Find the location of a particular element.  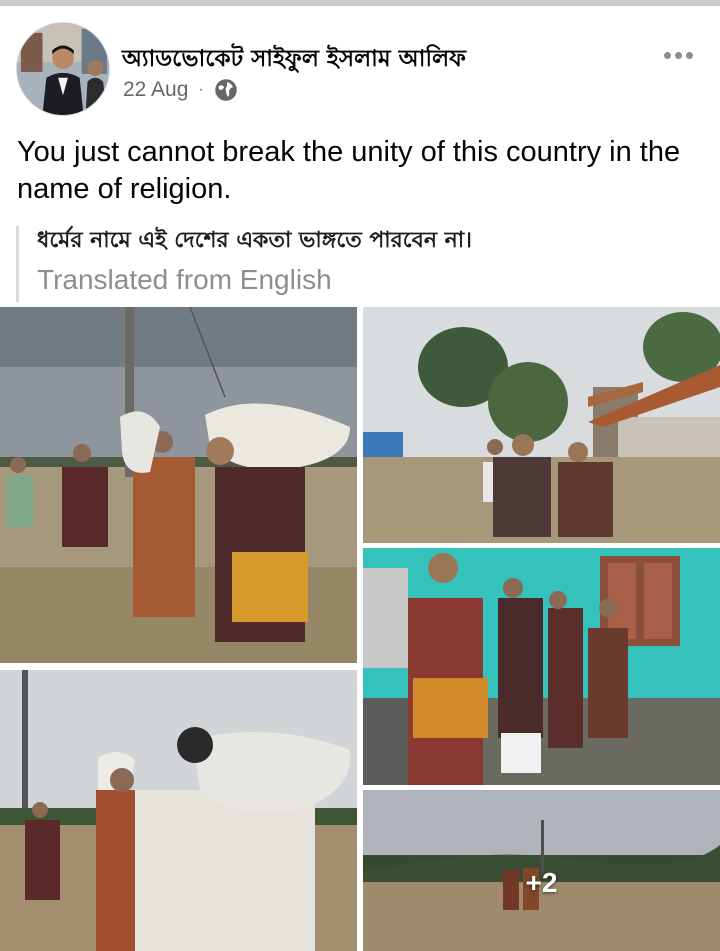

post-photo-5: +2 is located at coordinates (541, 870).